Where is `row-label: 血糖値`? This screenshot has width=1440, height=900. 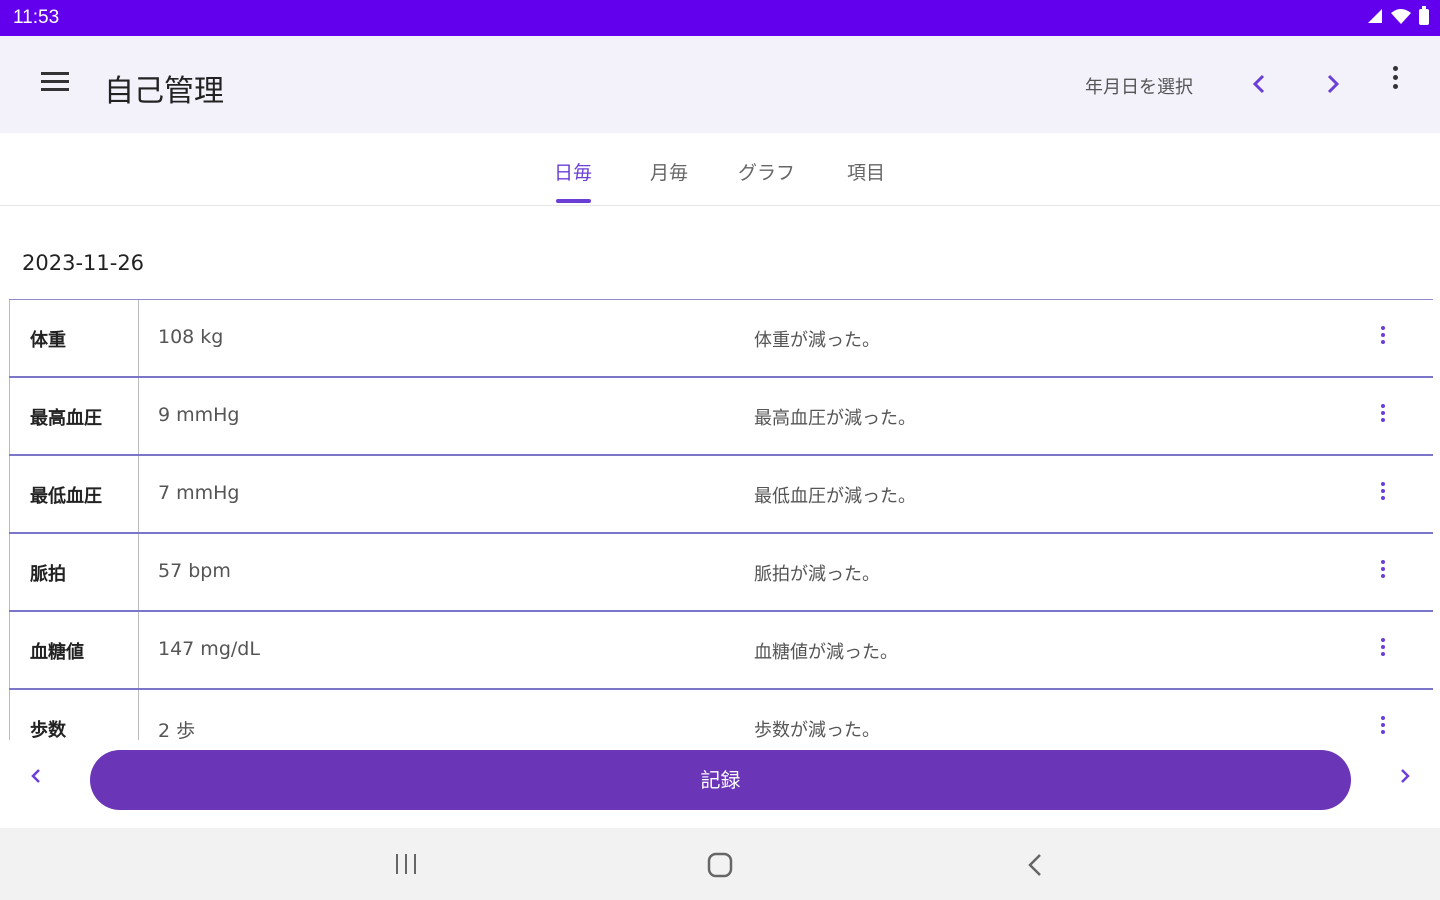 row-label: 血糖値 is located at coordinates (57, 652).